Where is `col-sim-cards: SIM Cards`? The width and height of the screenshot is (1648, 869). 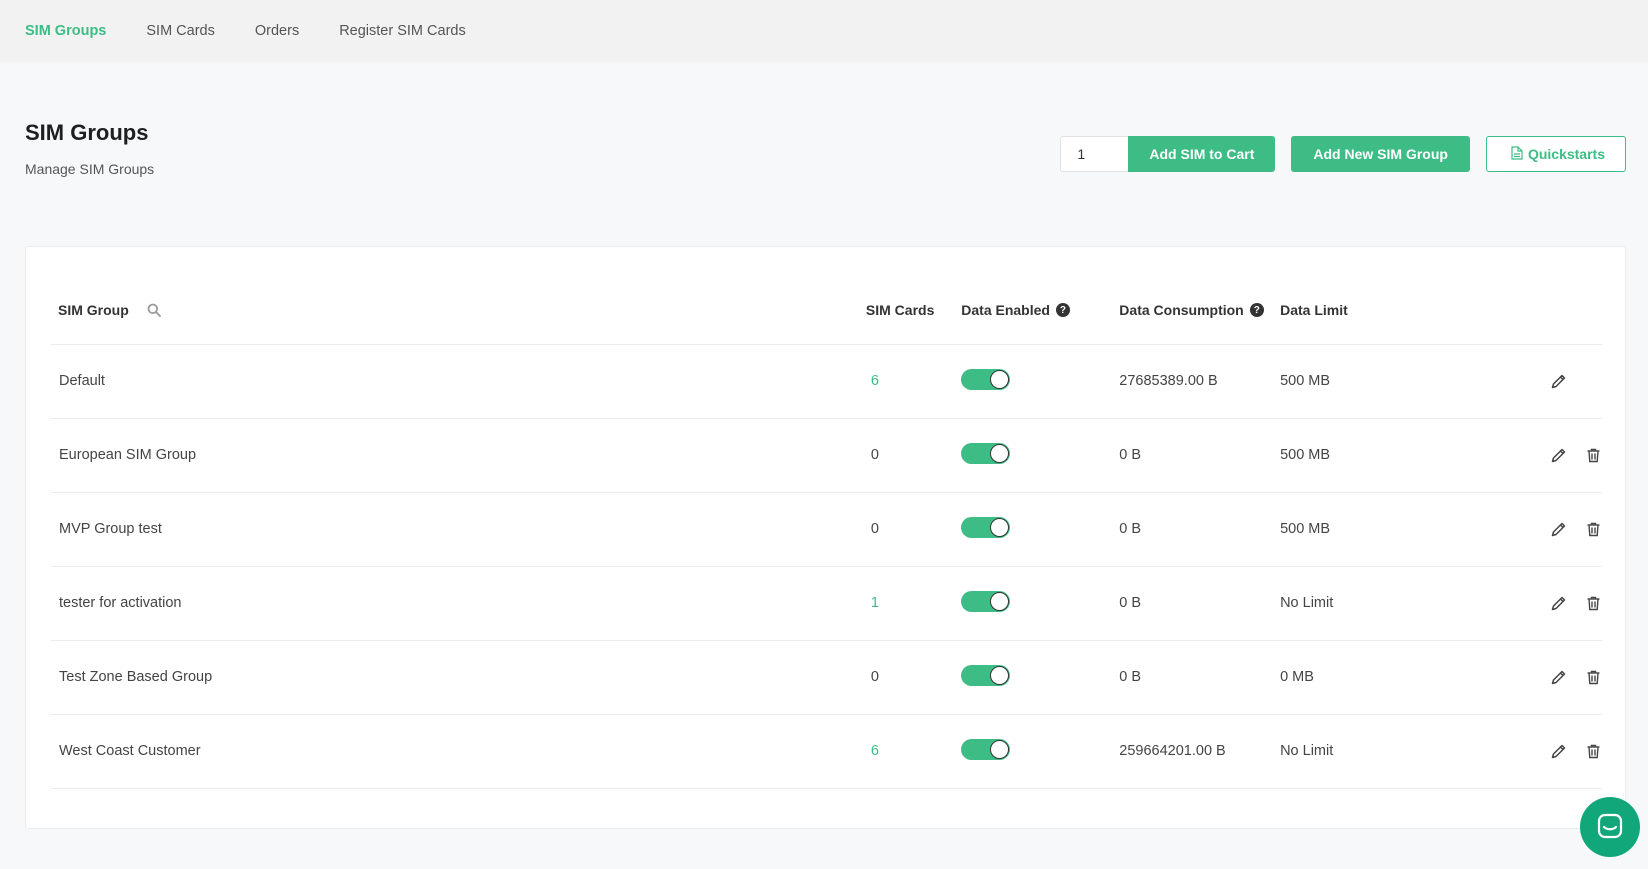 col-sim-cards: SIM Cards is located at coordinates (913, 311).